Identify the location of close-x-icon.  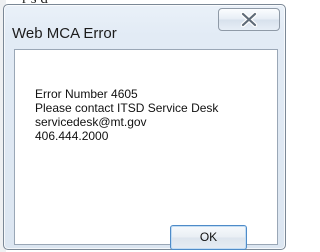
(249, 19).